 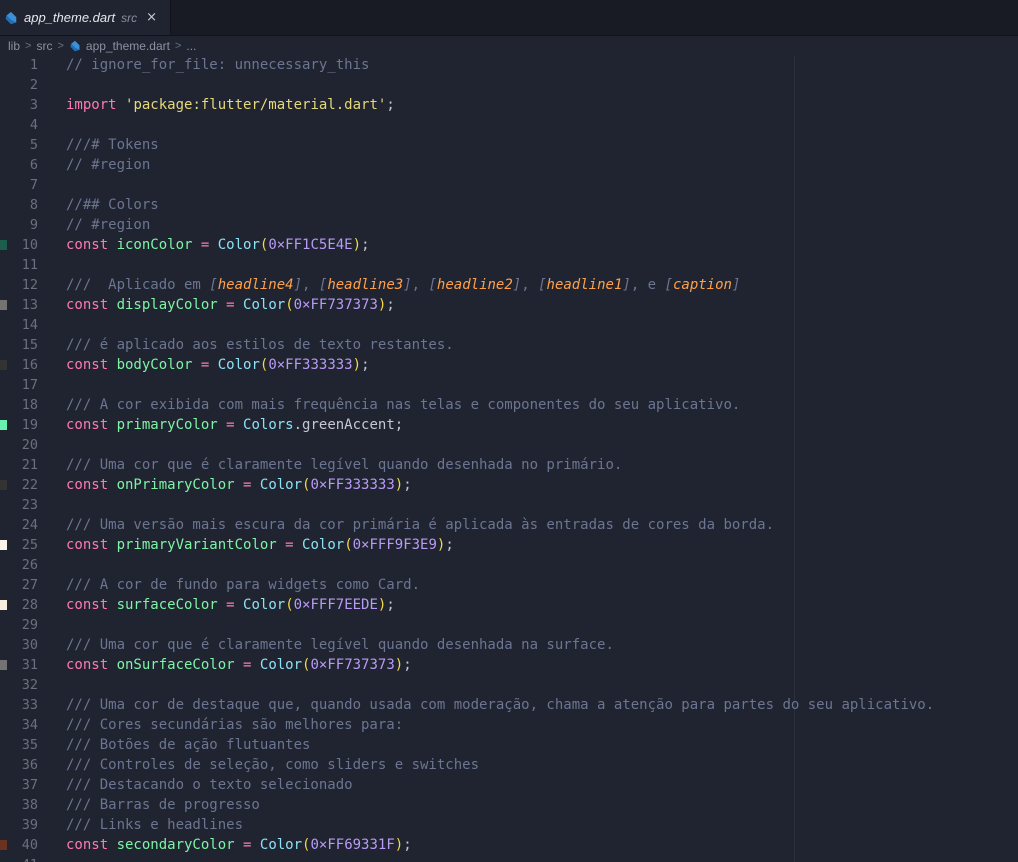 What do you see at coordinates (509, 185) in the screenshot?
I see `code-line: 7` at bounding box center [509, 185].